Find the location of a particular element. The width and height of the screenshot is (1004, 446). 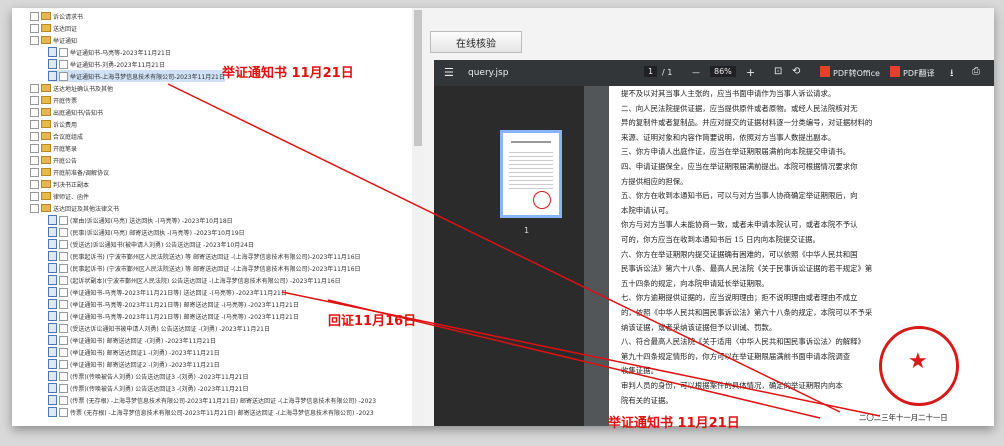

print-icon: ⎙ is located at coordinates (976, 71).